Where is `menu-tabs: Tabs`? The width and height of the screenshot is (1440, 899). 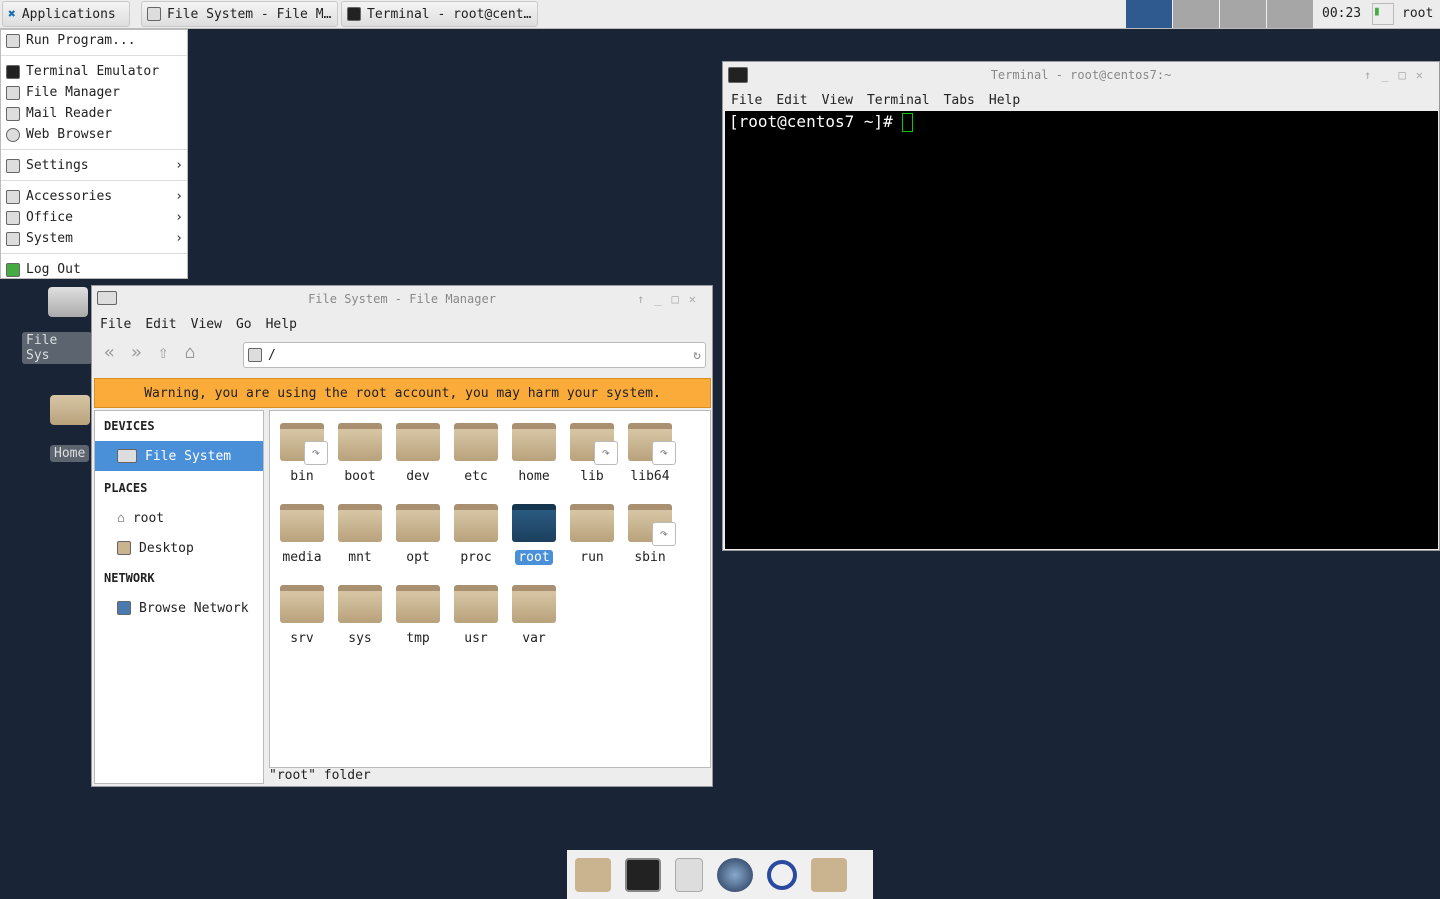 menu-tabs: Tabs is located at coordinates (959, 100).